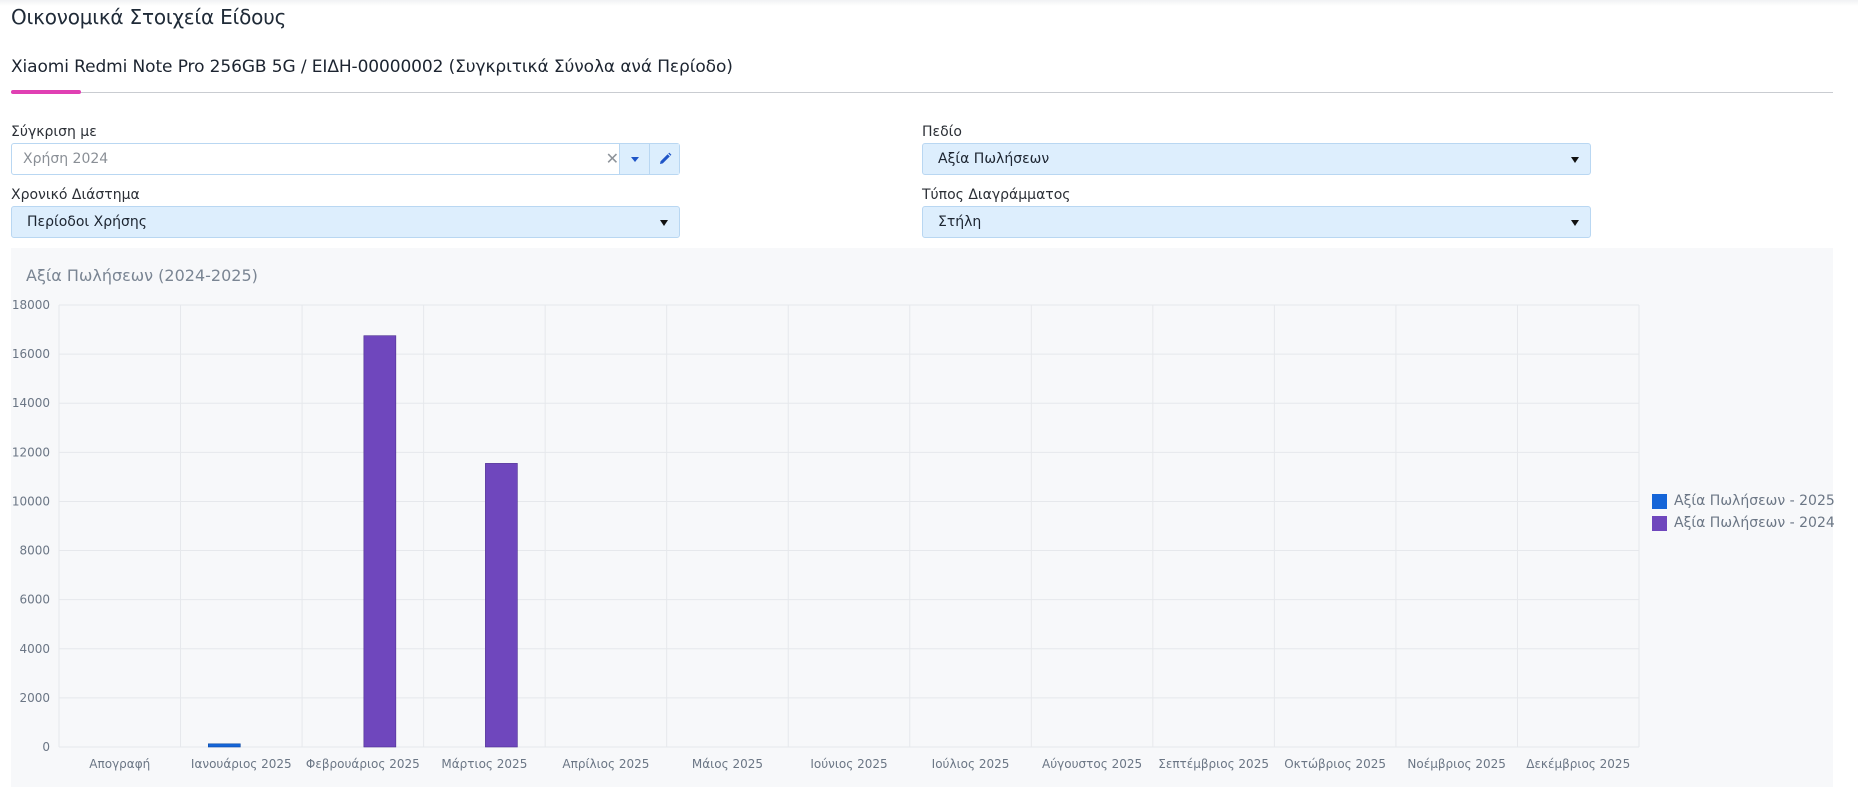  What do you see at coordinates (1754, 523) in the screenshot?
I see `legend-label-2024: Αξία Πωλήσεων - 2024` at bounding box center [1754, 523].